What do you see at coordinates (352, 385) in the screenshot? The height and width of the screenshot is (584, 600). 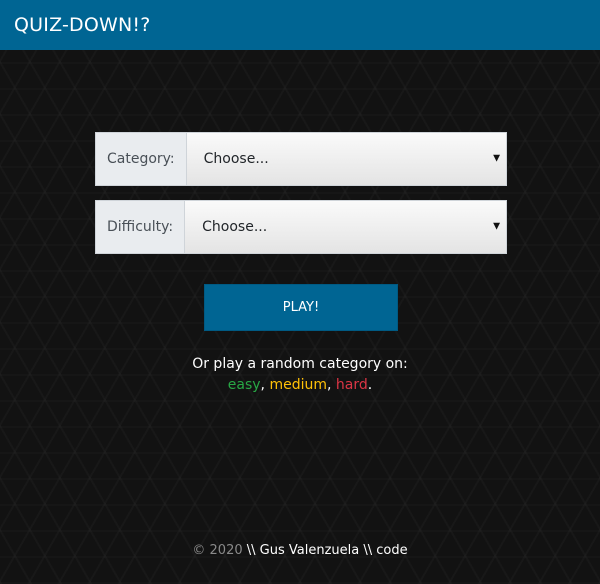 I see `random-hard-link: hard` at bounding box center [352, 385].